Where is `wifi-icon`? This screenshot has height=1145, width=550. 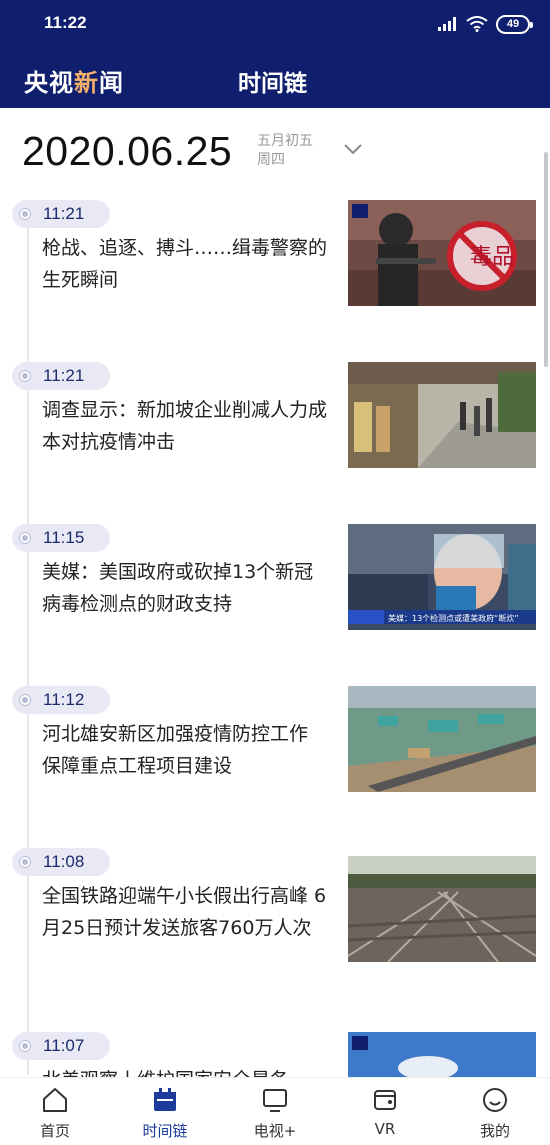 wifi-icon is located at coordinates (477, 24).